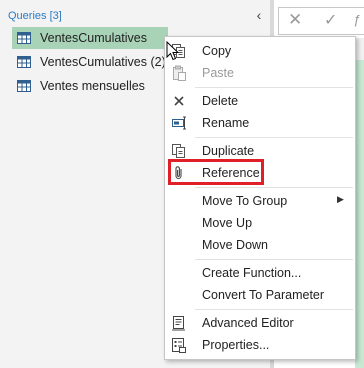  I want to click on menu-item-copy: Copy, so click(260, 51).